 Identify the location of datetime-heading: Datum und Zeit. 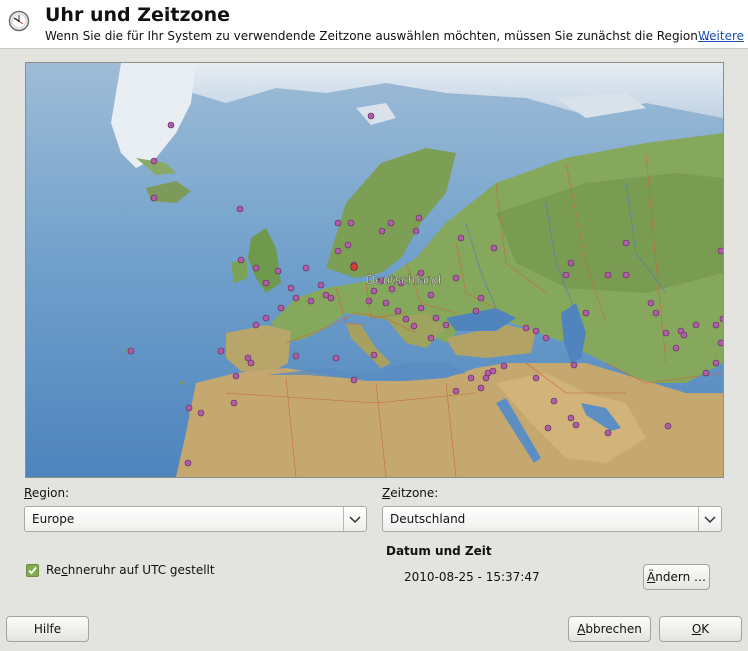
(439, 551).